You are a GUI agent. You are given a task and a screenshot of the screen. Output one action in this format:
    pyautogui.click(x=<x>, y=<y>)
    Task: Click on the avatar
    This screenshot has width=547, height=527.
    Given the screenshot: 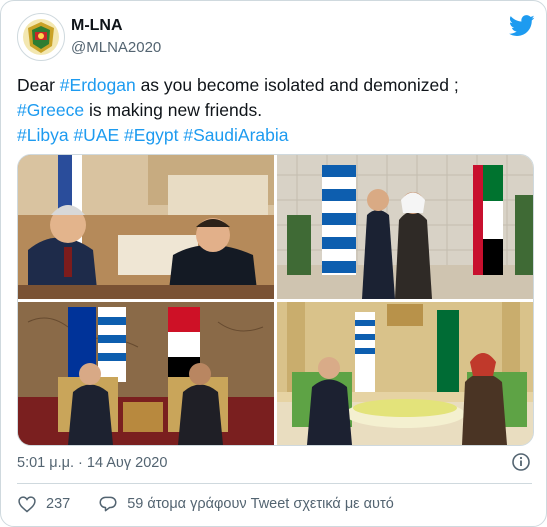 What is the action you would take?
    pyautogui.click(x=41, y=37)
    